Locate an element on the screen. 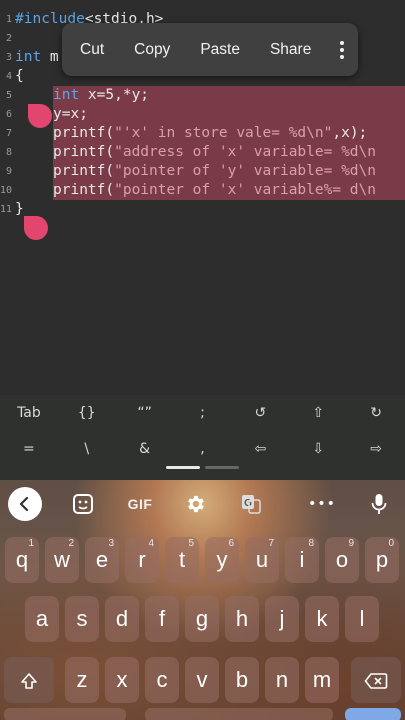 This screenshot has width=405, height=720. shift-key is located at coordinates (29, 680).